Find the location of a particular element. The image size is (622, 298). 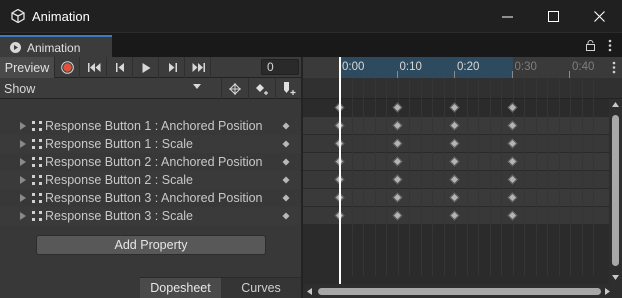

tab-dopesheet: Dopesheet is located at coordinates (180, 287).